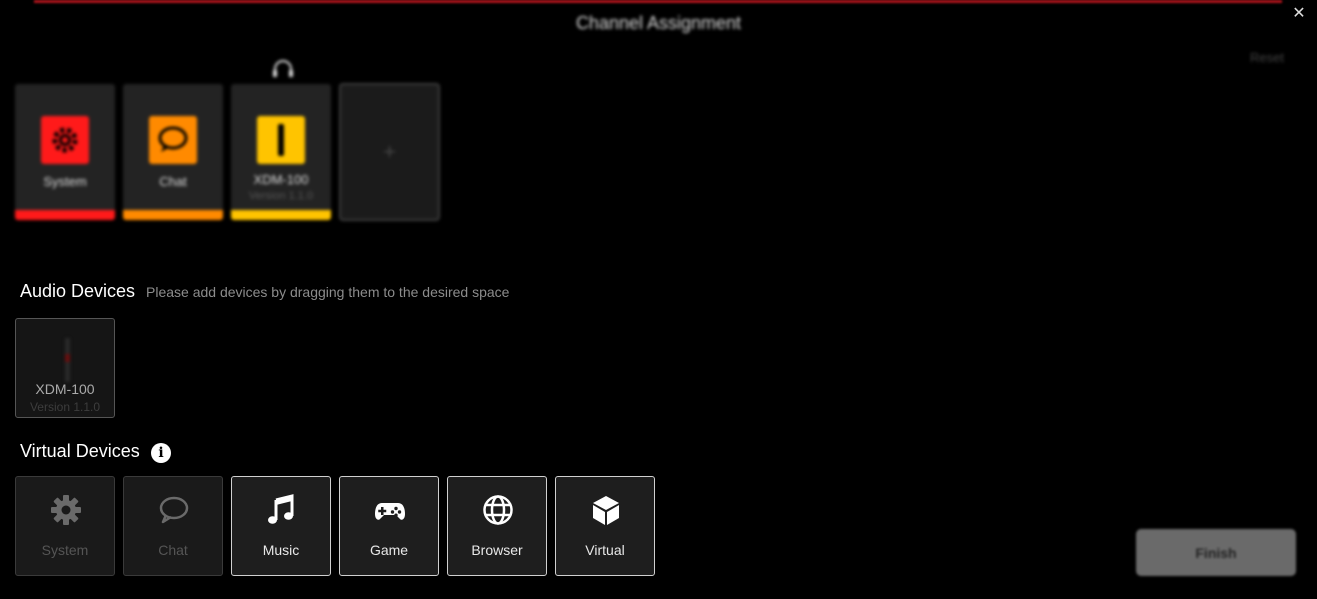  Describe the element at coordinates (173, 181) in the screenshot. I see `channel-label: Chat` at that location.